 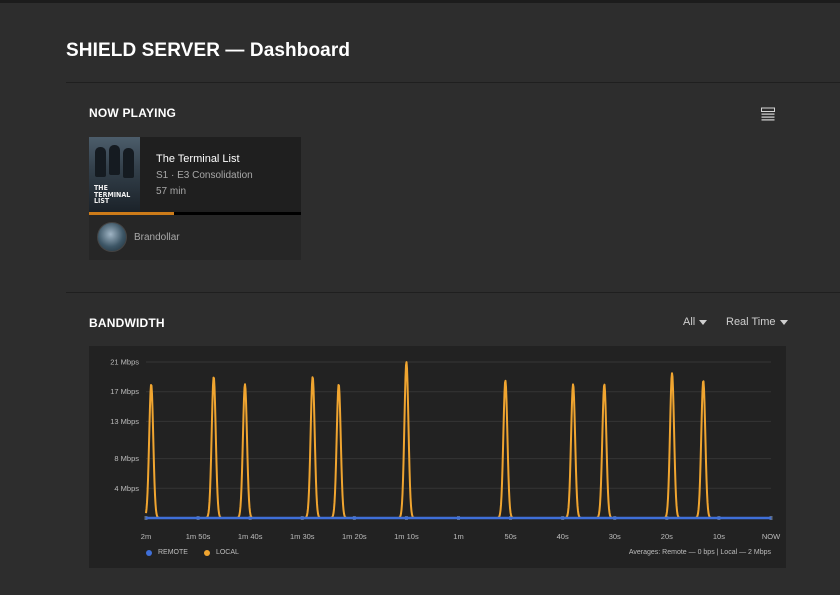 I want to click on media-duration: 57 min, so click(x=171, y=191).